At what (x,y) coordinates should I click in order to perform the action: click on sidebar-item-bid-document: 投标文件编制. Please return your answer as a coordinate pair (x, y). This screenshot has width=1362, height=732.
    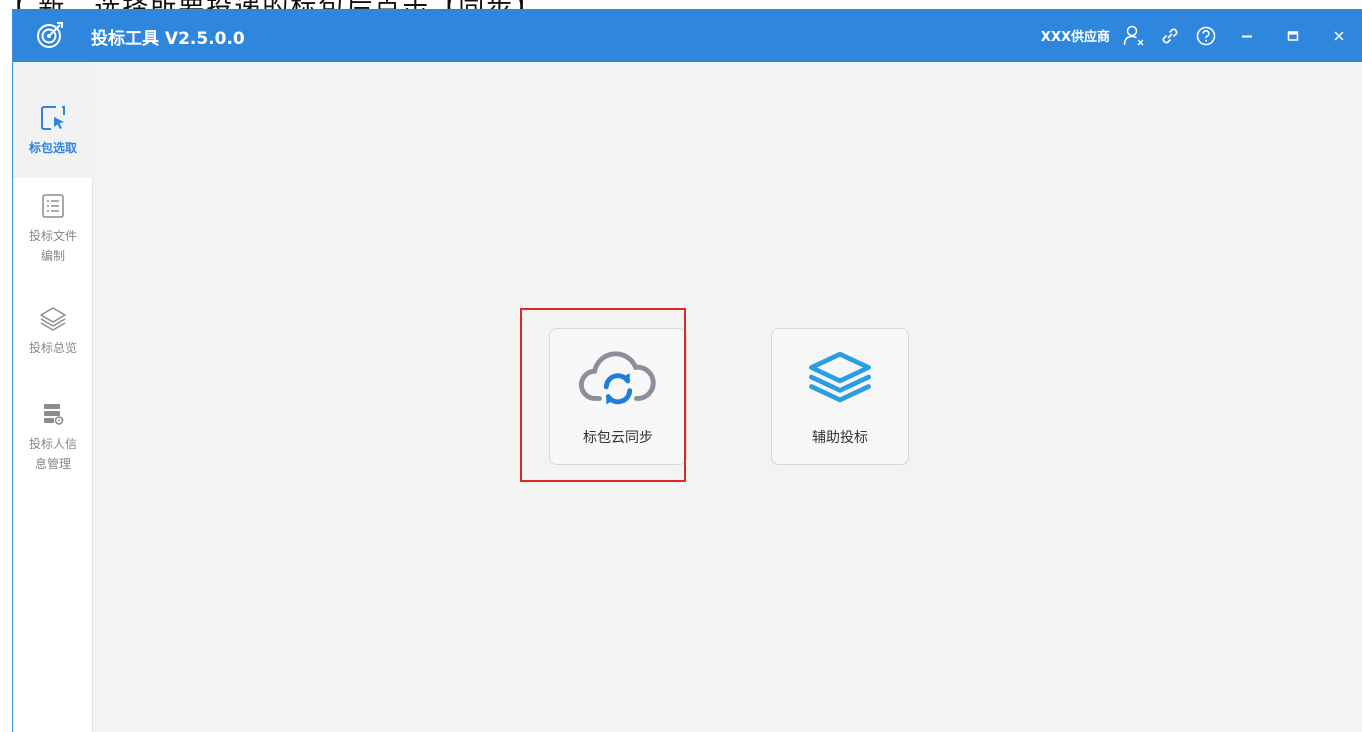
    Looking at the image, I should click on (53, 234).